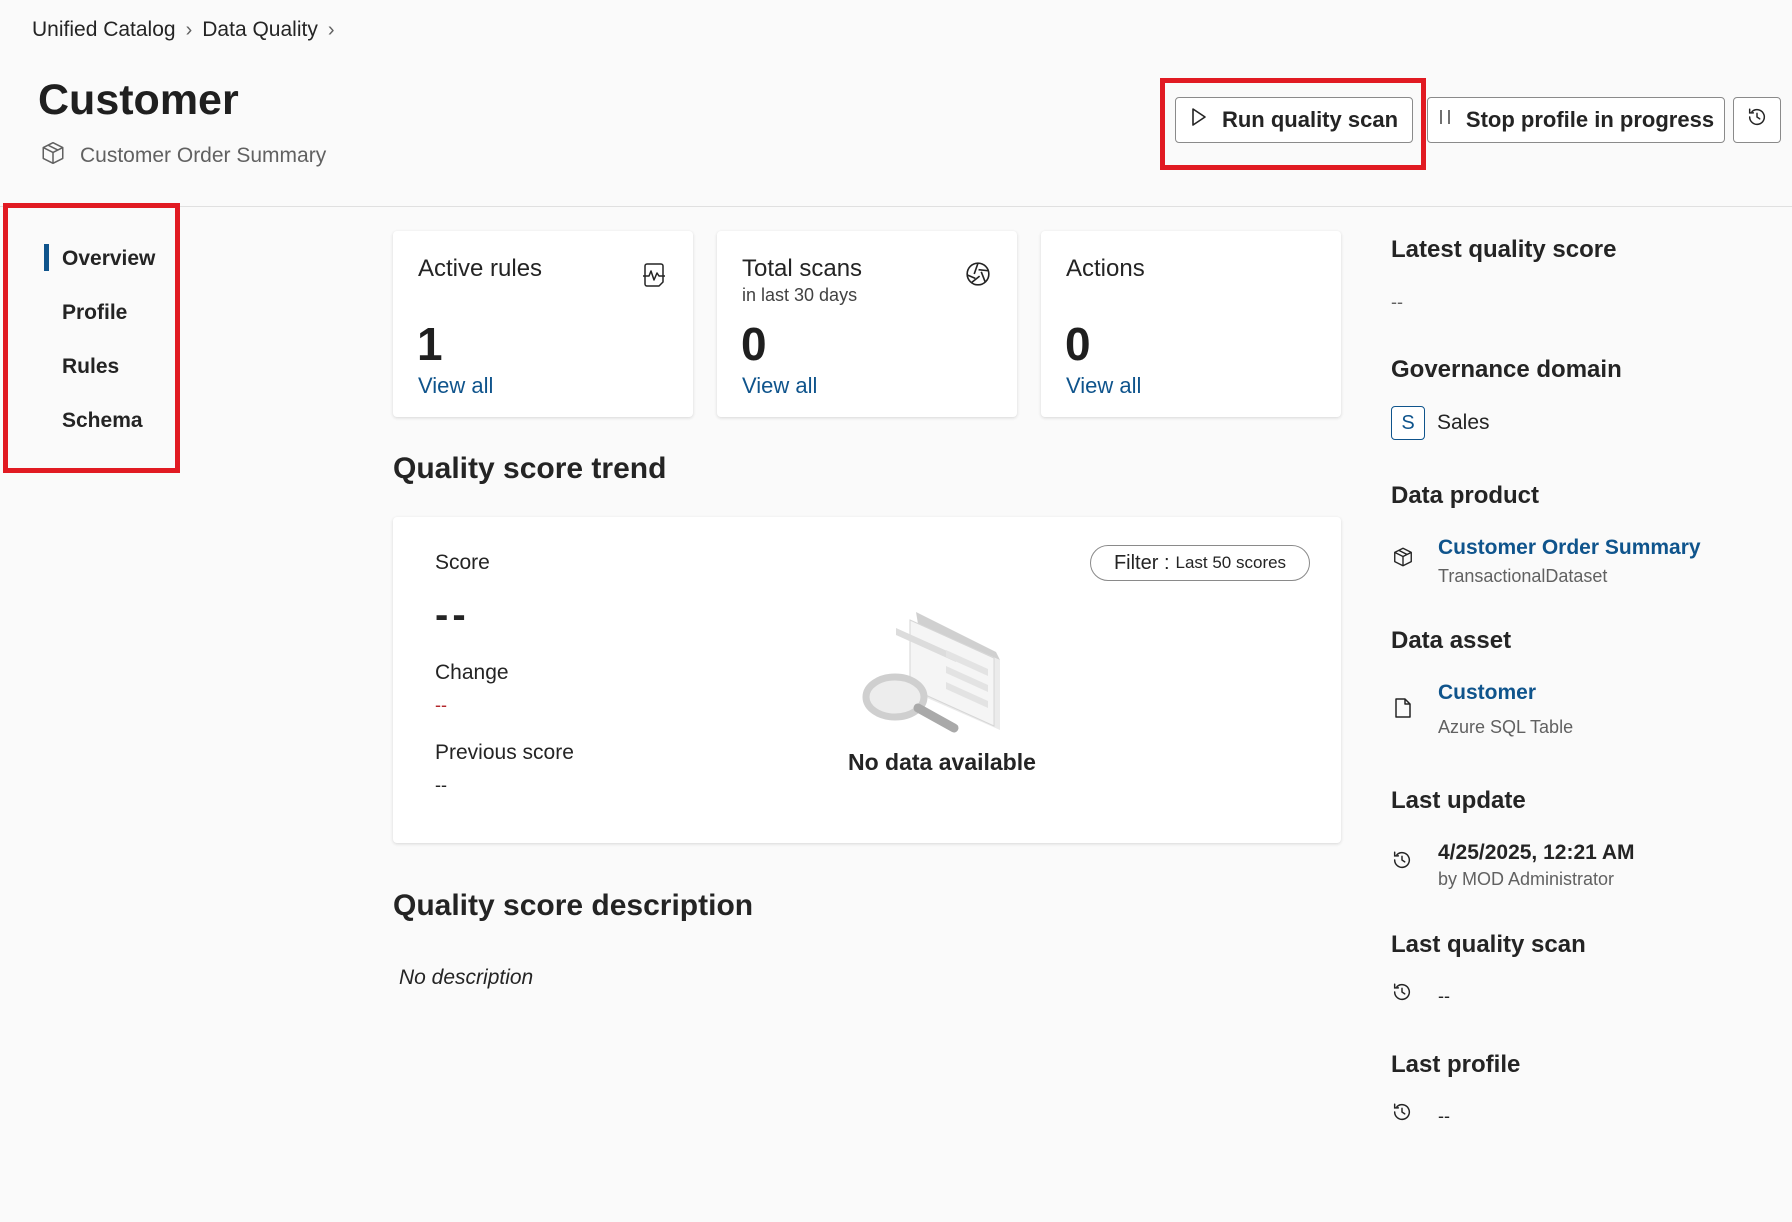 The height and width of the screenshot is (1222, 1792). I want to click on breadcrumb: Unified Catalog › Data Quality ›, so click(183, 30).